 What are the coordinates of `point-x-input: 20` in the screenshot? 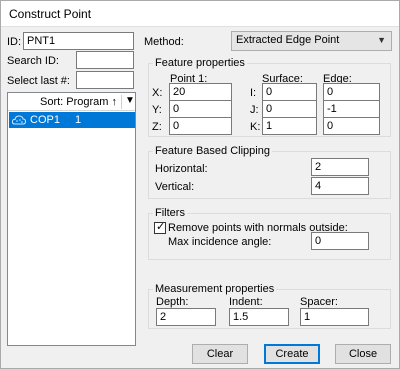 It's located at (200, 92).